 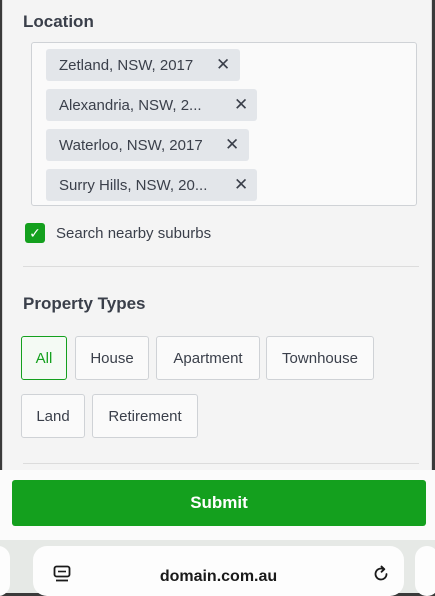 I want to click on submit-button: Submit, so click(x=219, y=503).